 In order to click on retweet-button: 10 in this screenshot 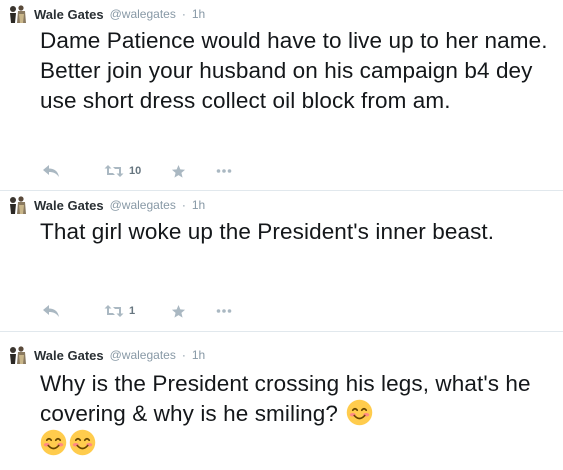, I will do `click(122, 171)`.